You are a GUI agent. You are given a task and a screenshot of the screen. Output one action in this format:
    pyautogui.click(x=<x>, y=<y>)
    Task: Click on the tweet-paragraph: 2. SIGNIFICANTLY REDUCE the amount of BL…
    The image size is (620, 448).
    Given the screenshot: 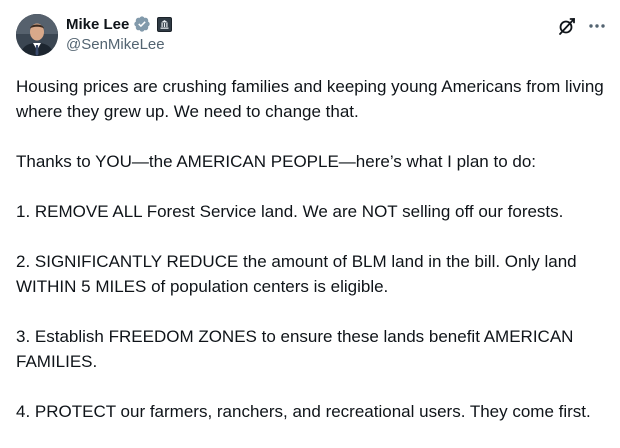 What is the action you would take?
    pyautogui.click(x=296, y=274)
    